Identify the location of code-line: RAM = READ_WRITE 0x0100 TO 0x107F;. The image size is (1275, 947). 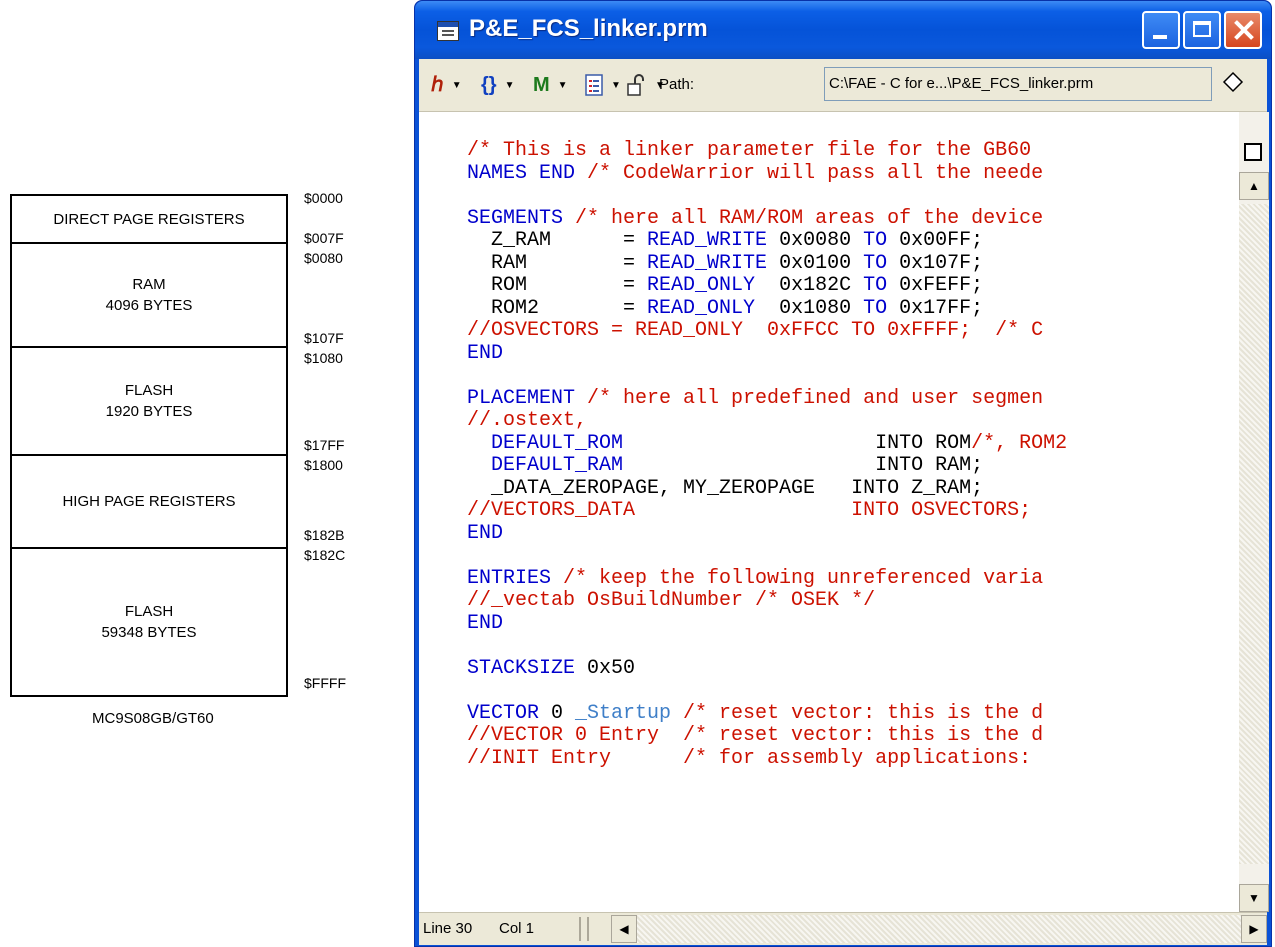
(767, 263).